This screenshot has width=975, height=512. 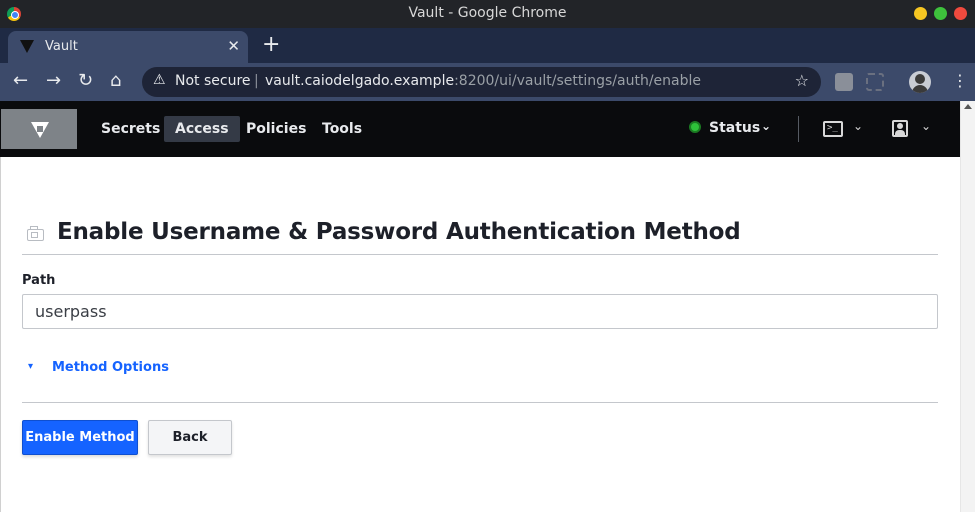 I want to click on console-chevron-down-icon: ⌄, so click(x=858, y=126).